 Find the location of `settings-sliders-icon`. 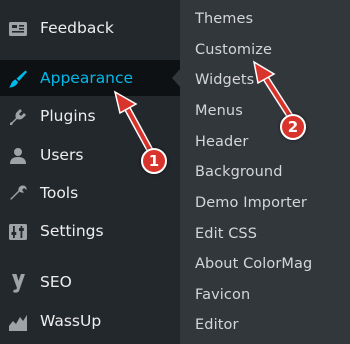

settings-sliders-icon is located at coordinates (18, 232).